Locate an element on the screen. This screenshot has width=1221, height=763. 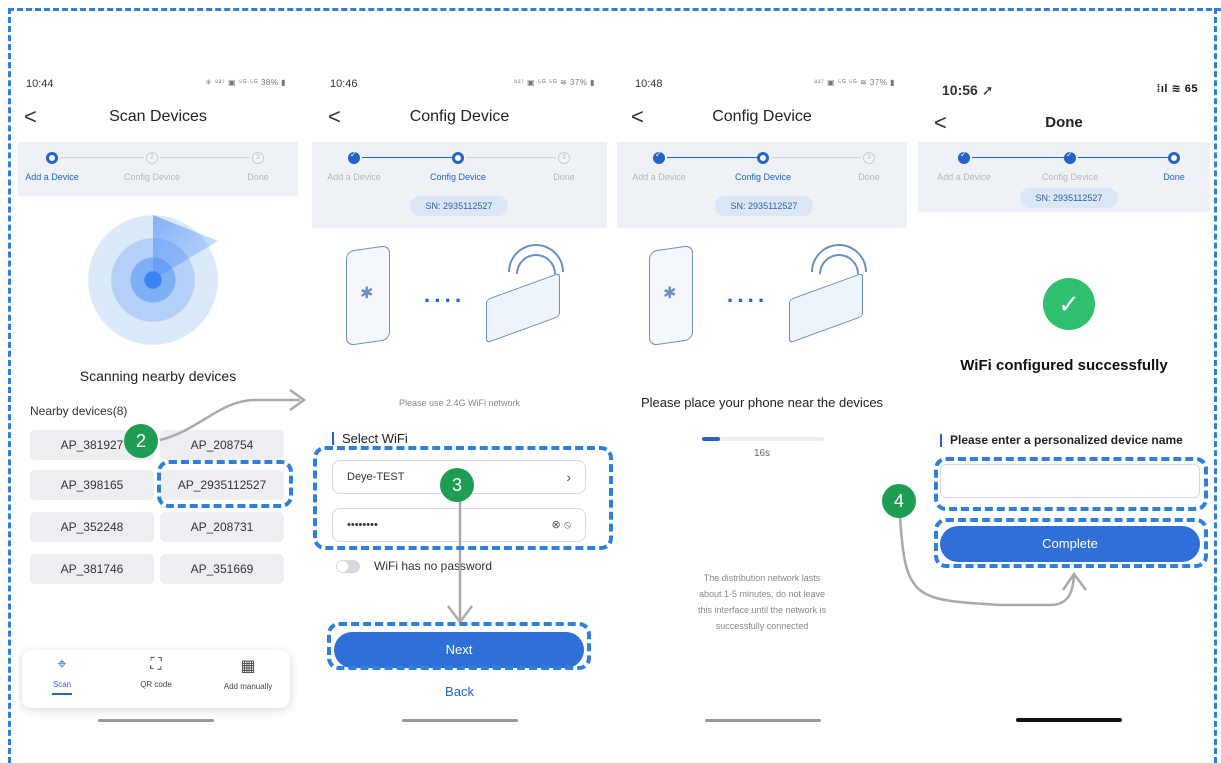
arrow-screen1-to-screen2 is located at coordinates (229, 420).